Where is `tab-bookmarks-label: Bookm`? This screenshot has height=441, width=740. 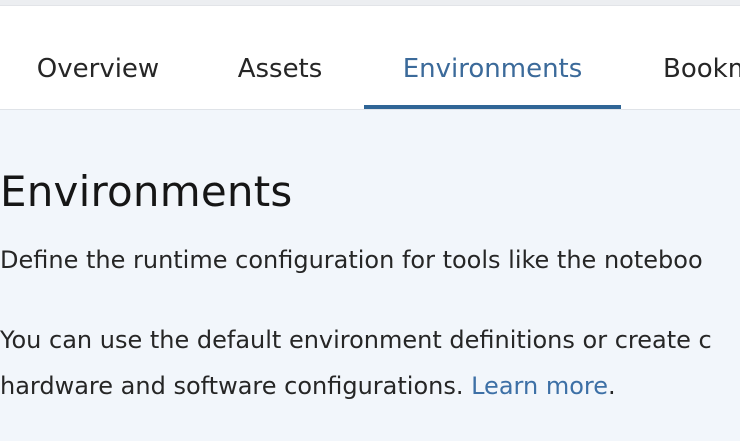
tab-bookmarks-label: Bookm is located at coordinates (701, 69).